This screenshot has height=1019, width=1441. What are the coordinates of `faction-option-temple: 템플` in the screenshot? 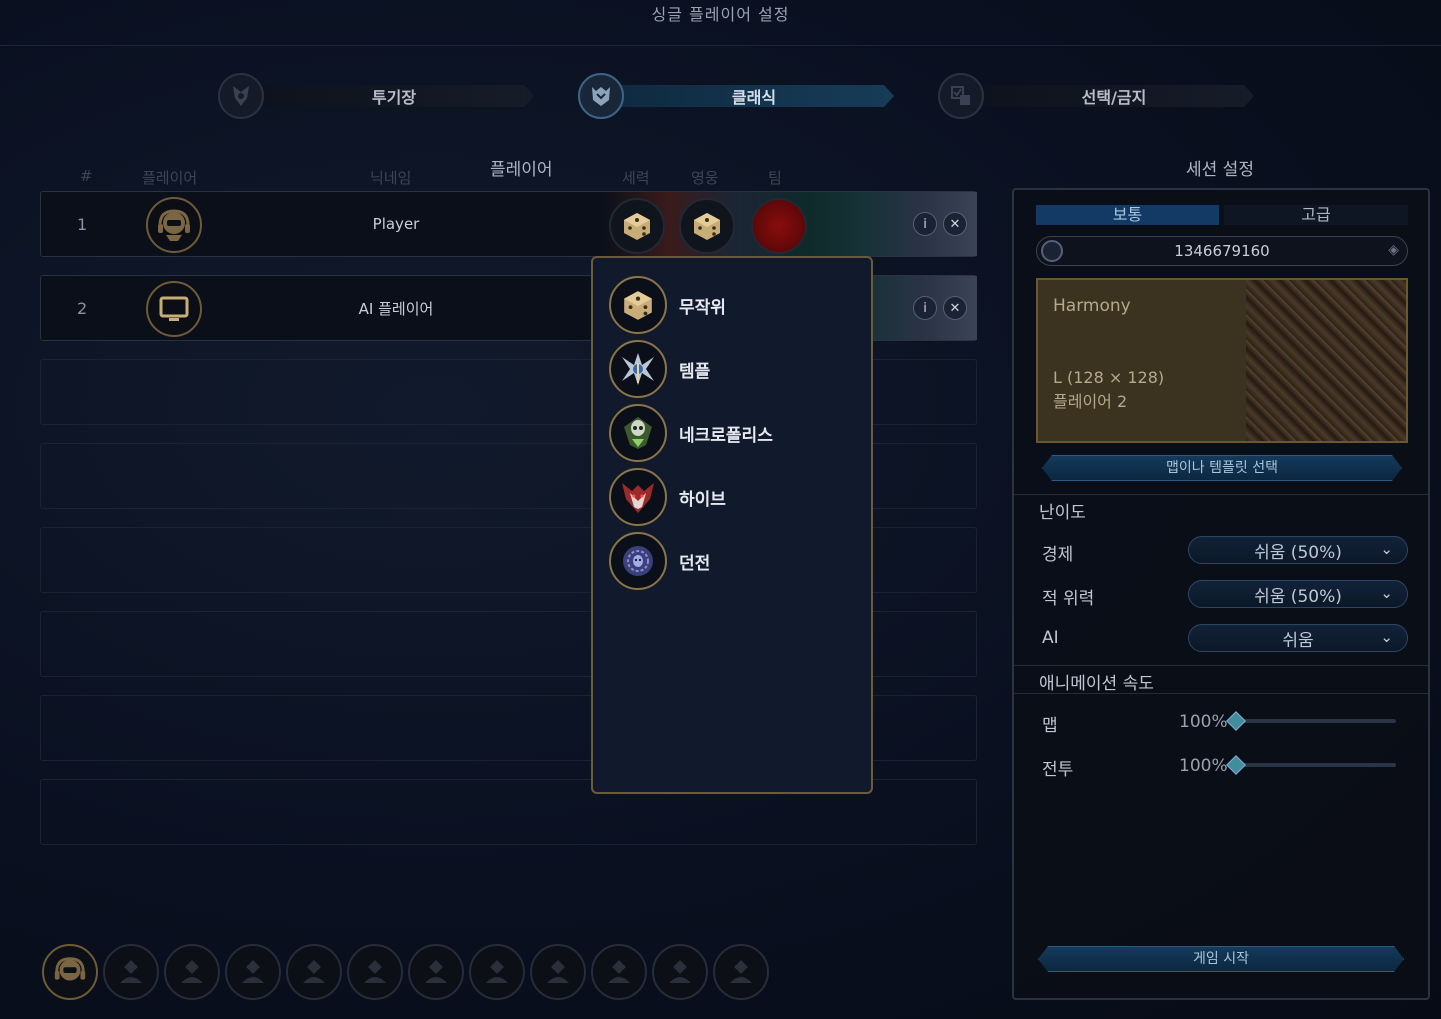 It's located at (659, 369).